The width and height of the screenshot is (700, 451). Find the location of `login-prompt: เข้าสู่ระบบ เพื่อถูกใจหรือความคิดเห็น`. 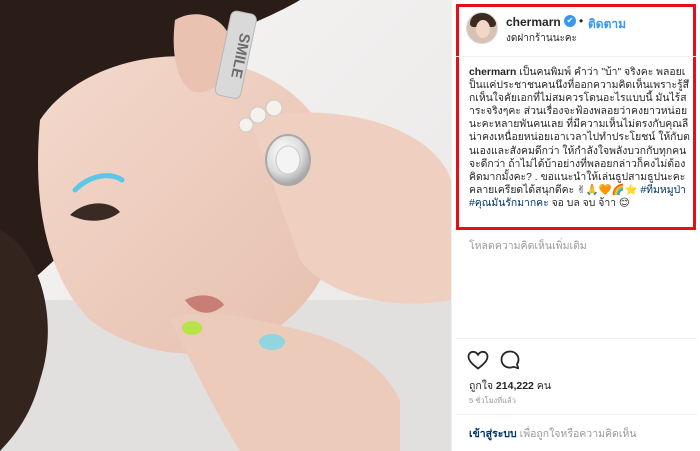

login-prompt: เข้าสู่ระบบ เพื่อถูกใจหรือความคิดเห็น is located at coordinates (553, 433).